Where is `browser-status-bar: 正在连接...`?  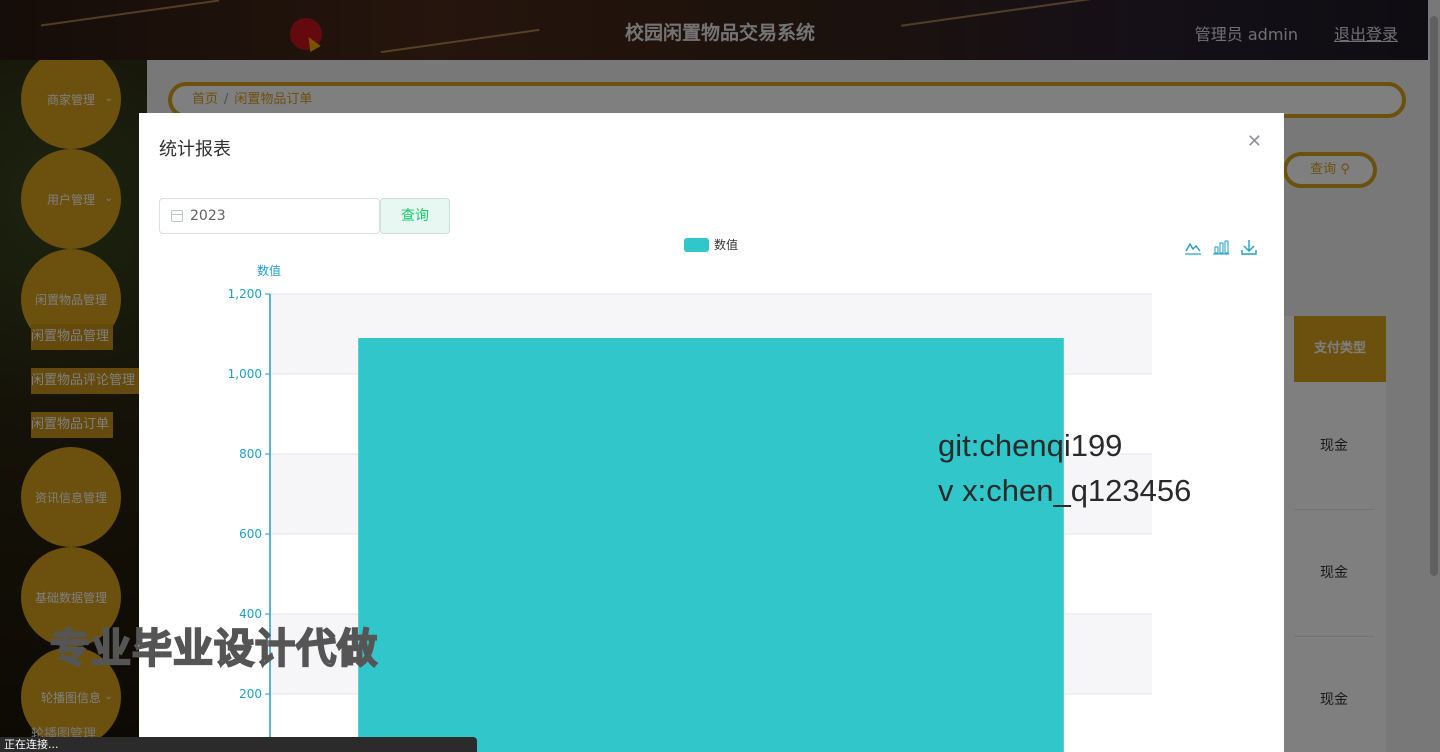 browser-status-bar: 正在连接... is located at coordinates (238, 744).